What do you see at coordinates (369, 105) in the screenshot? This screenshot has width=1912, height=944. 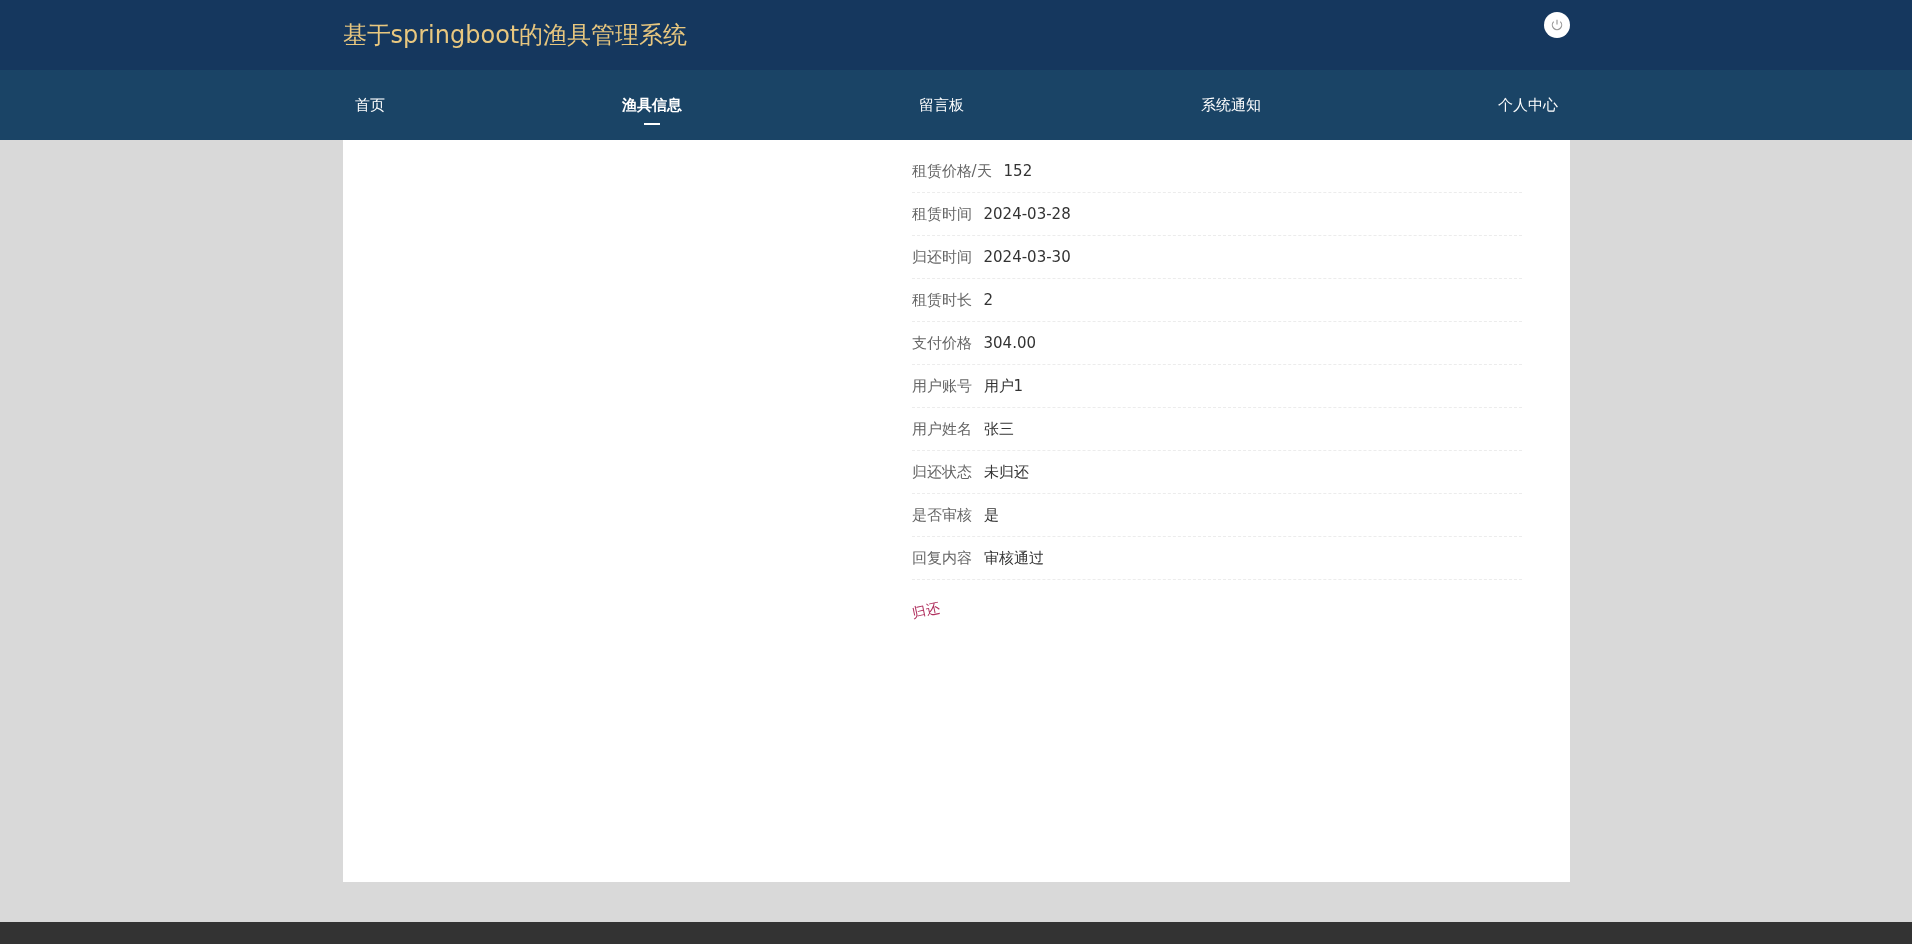 I see `nav-tab: 首页` at bounding box center [369, 105].